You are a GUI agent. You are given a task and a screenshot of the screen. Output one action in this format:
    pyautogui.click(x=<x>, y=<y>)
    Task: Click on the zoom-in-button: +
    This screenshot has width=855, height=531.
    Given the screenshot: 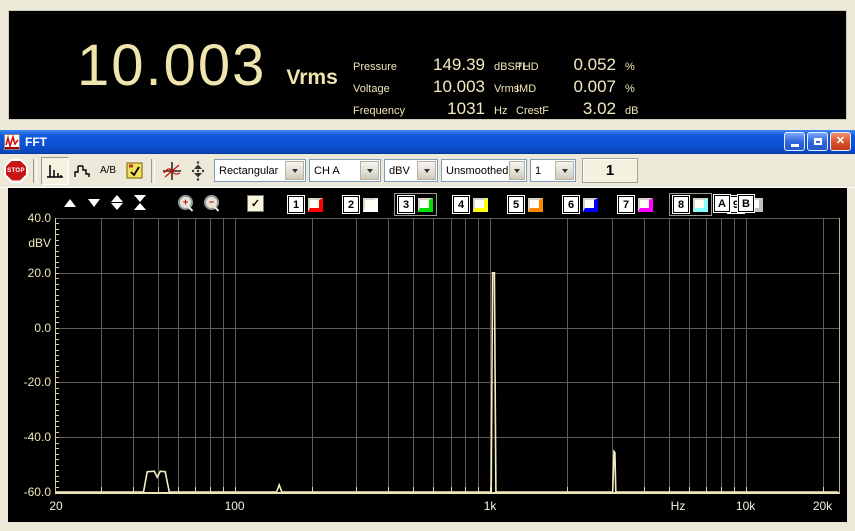 What is the action you would take?
    pyautogui.click(x=186, y=203)
    